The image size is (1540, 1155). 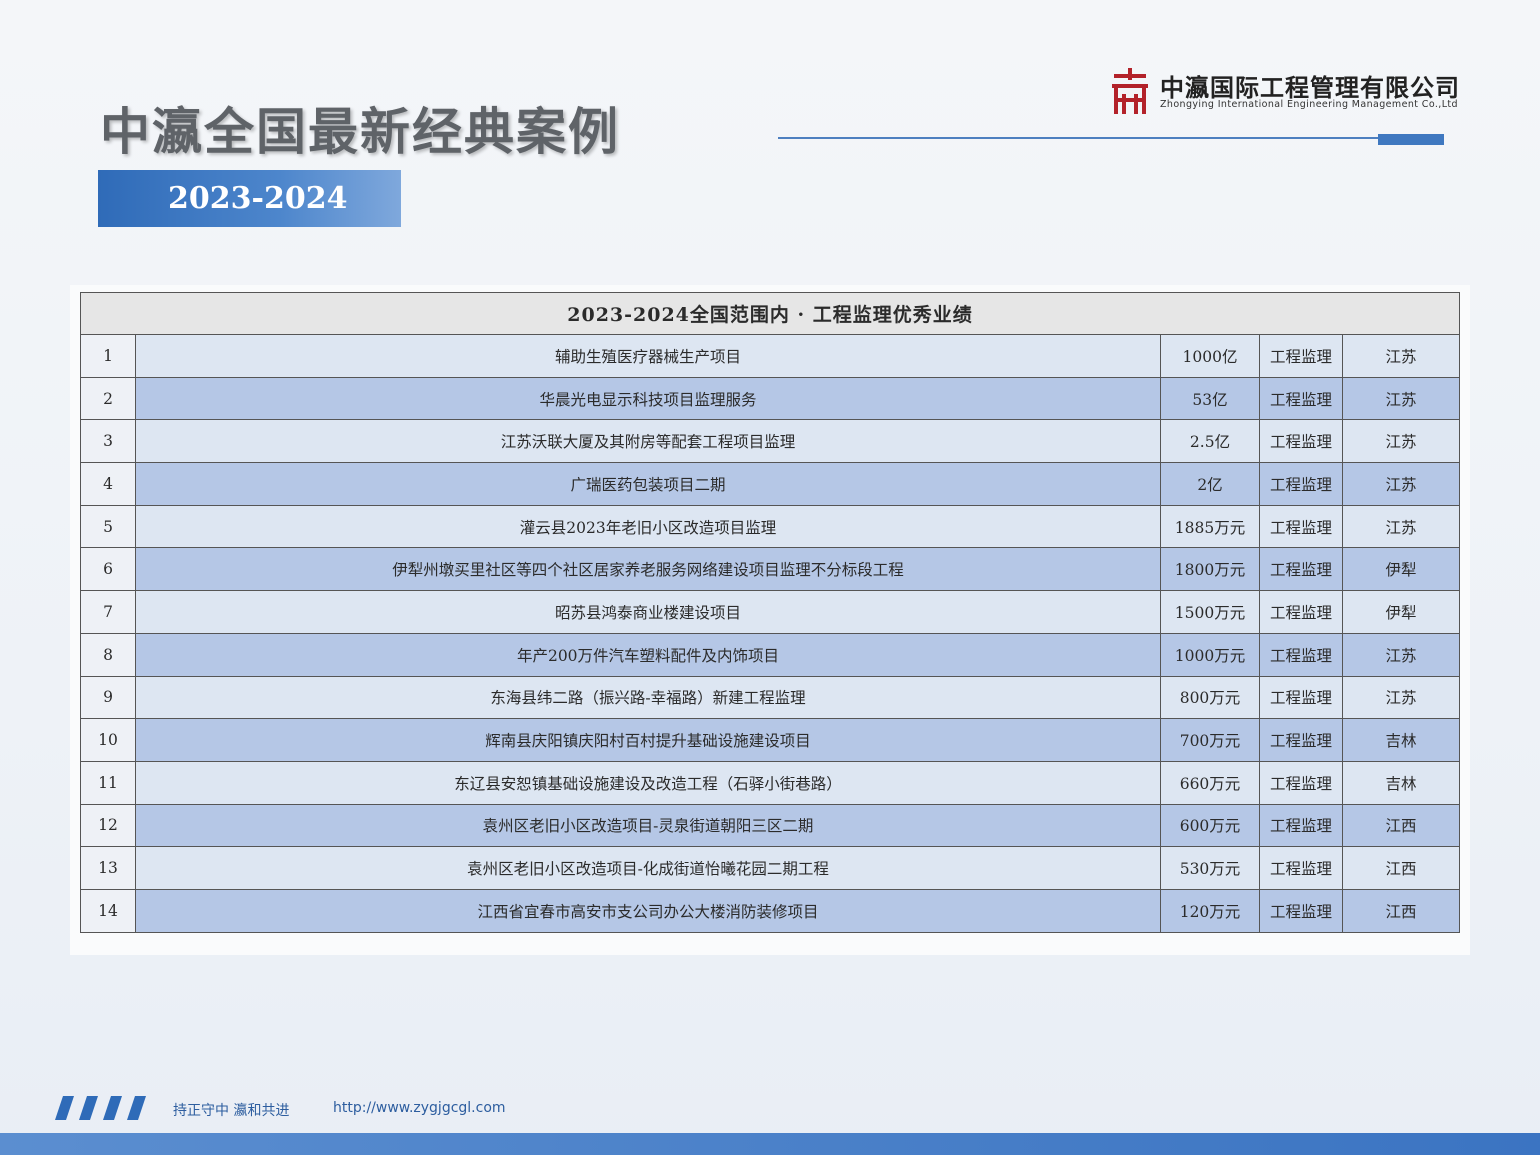 What do you see at coordinates (360, 132) in the screenshot?
I see `page-title: 中瀛全国最新经典案例` at bounding box center [360, 132].